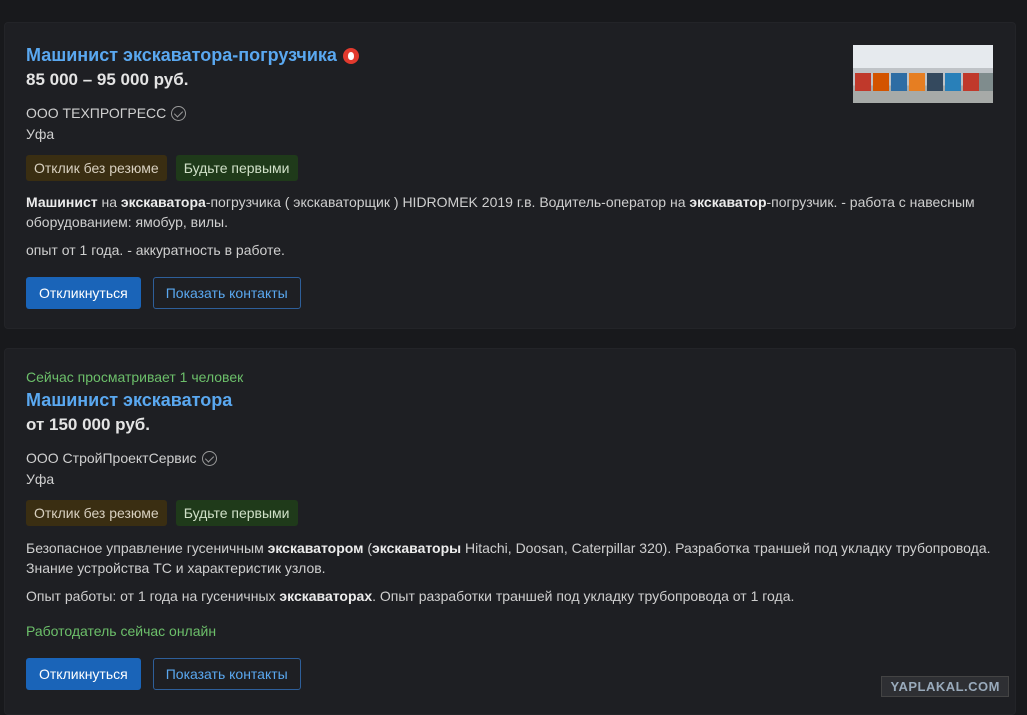 The width and height of the screenshot is (1027, 715). What do you see at coordinates (111, 458) in the screenshot?
I see `company-name-link: ООО СтройПроектСервис` at bounding box center [111, 458].